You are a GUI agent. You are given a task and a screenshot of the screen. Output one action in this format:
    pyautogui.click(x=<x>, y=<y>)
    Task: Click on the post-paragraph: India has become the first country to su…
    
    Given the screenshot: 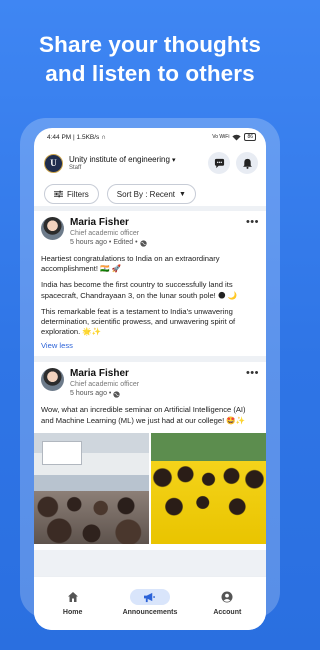 What is the action you would take?
    pyautogui.click(x=139, y=290)
    